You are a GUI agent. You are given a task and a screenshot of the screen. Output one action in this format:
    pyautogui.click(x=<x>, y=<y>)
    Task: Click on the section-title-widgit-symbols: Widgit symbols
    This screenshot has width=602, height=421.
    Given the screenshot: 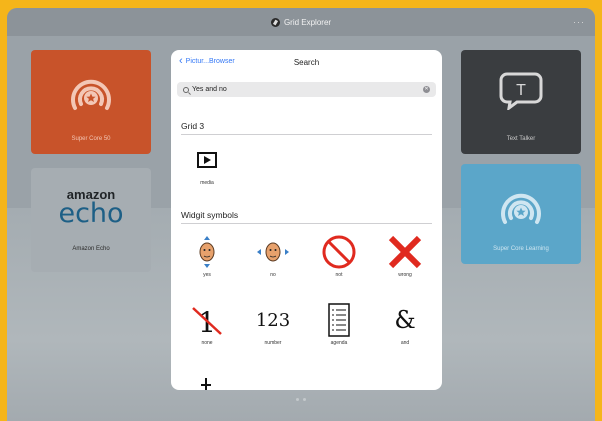 What is the action you would take?
    pyautogui.click(x=210, y=215)
    